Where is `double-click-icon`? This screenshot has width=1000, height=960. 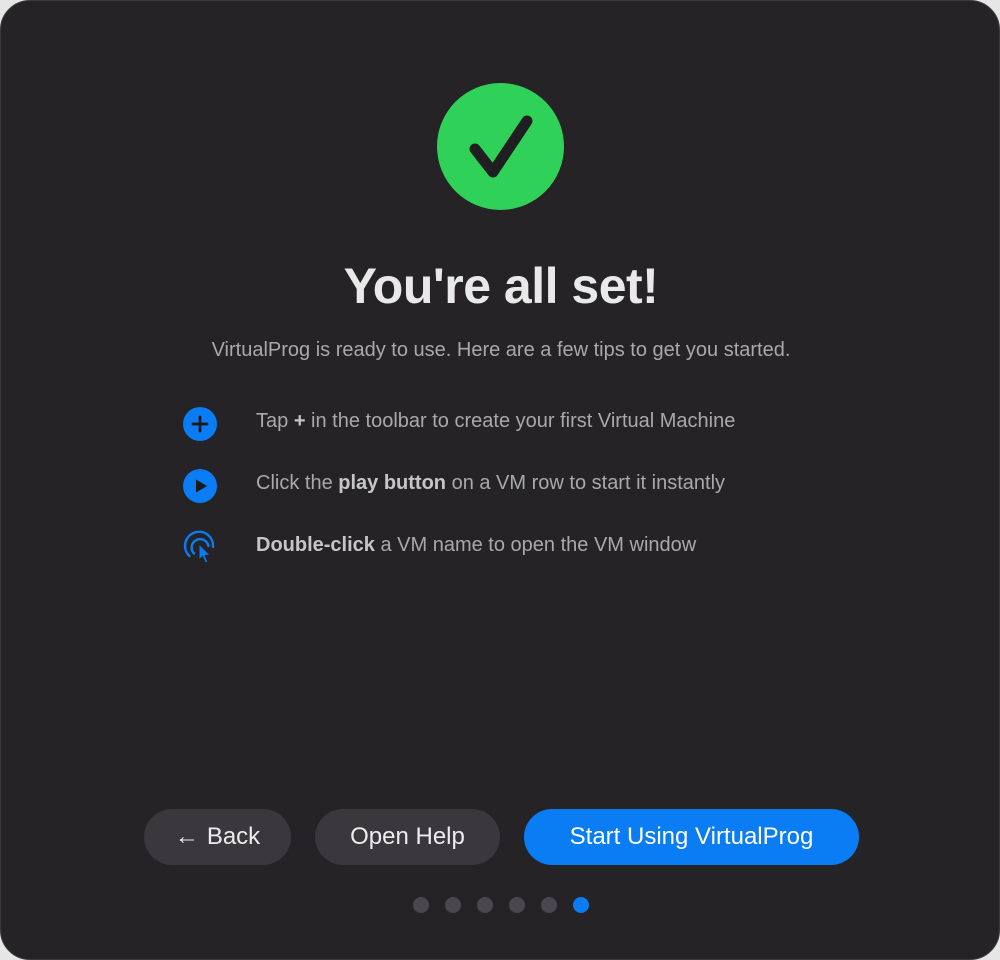 double-click-icon is located at coordinates (199, 548).